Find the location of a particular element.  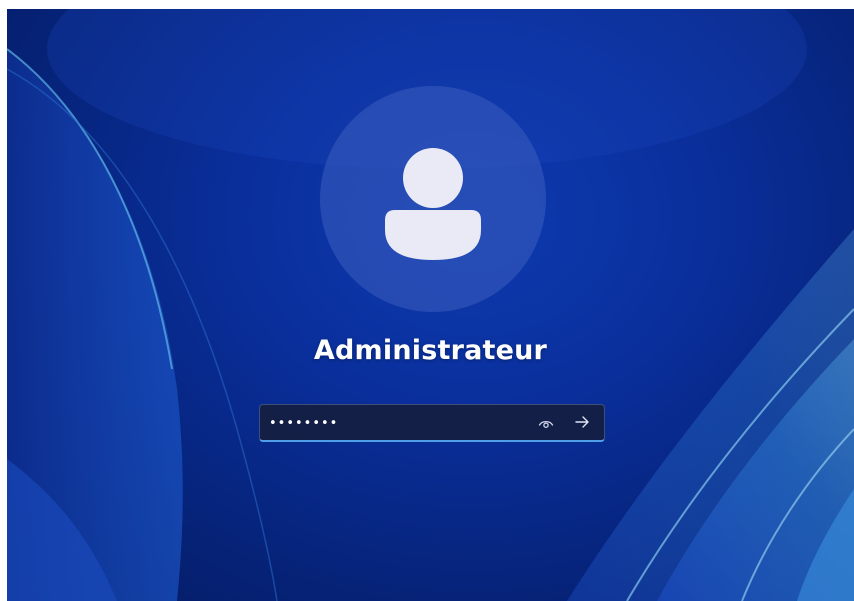

username-label: Administrateur is located at coordinates (430, 350).